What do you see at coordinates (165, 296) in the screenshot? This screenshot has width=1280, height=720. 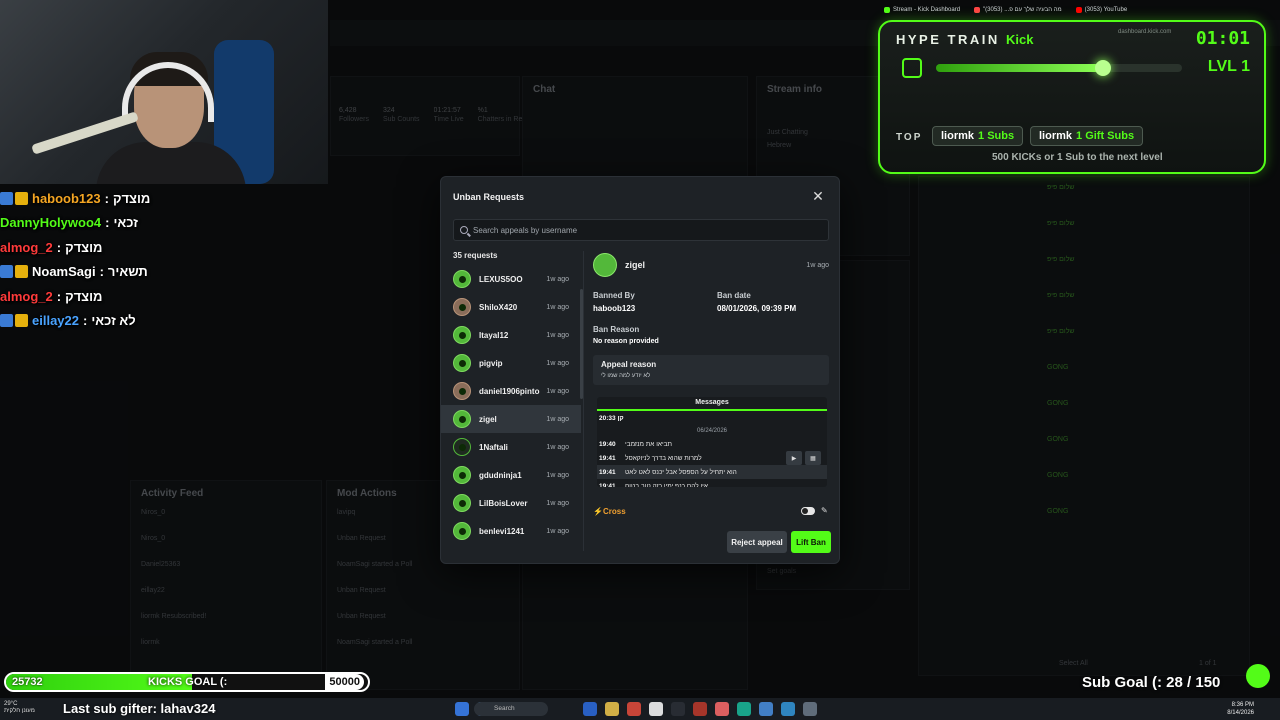 I see `chat-message: almog_2: מוצדק` at bounding box center [165, 296].